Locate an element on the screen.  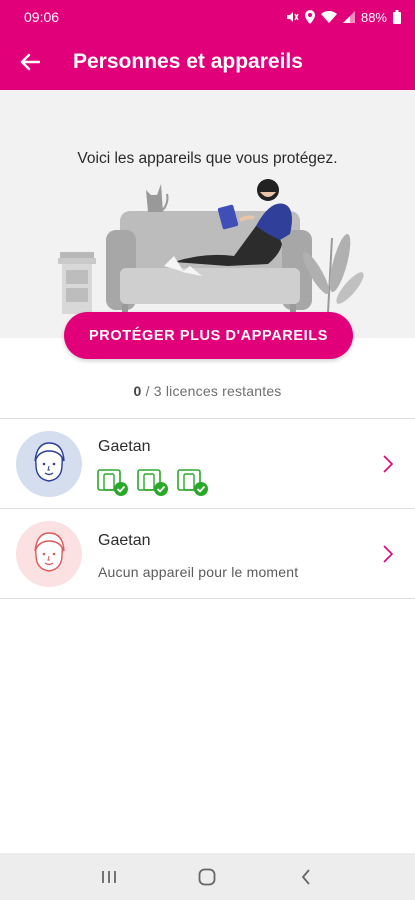
home-button is located at coordinates (207, 877).